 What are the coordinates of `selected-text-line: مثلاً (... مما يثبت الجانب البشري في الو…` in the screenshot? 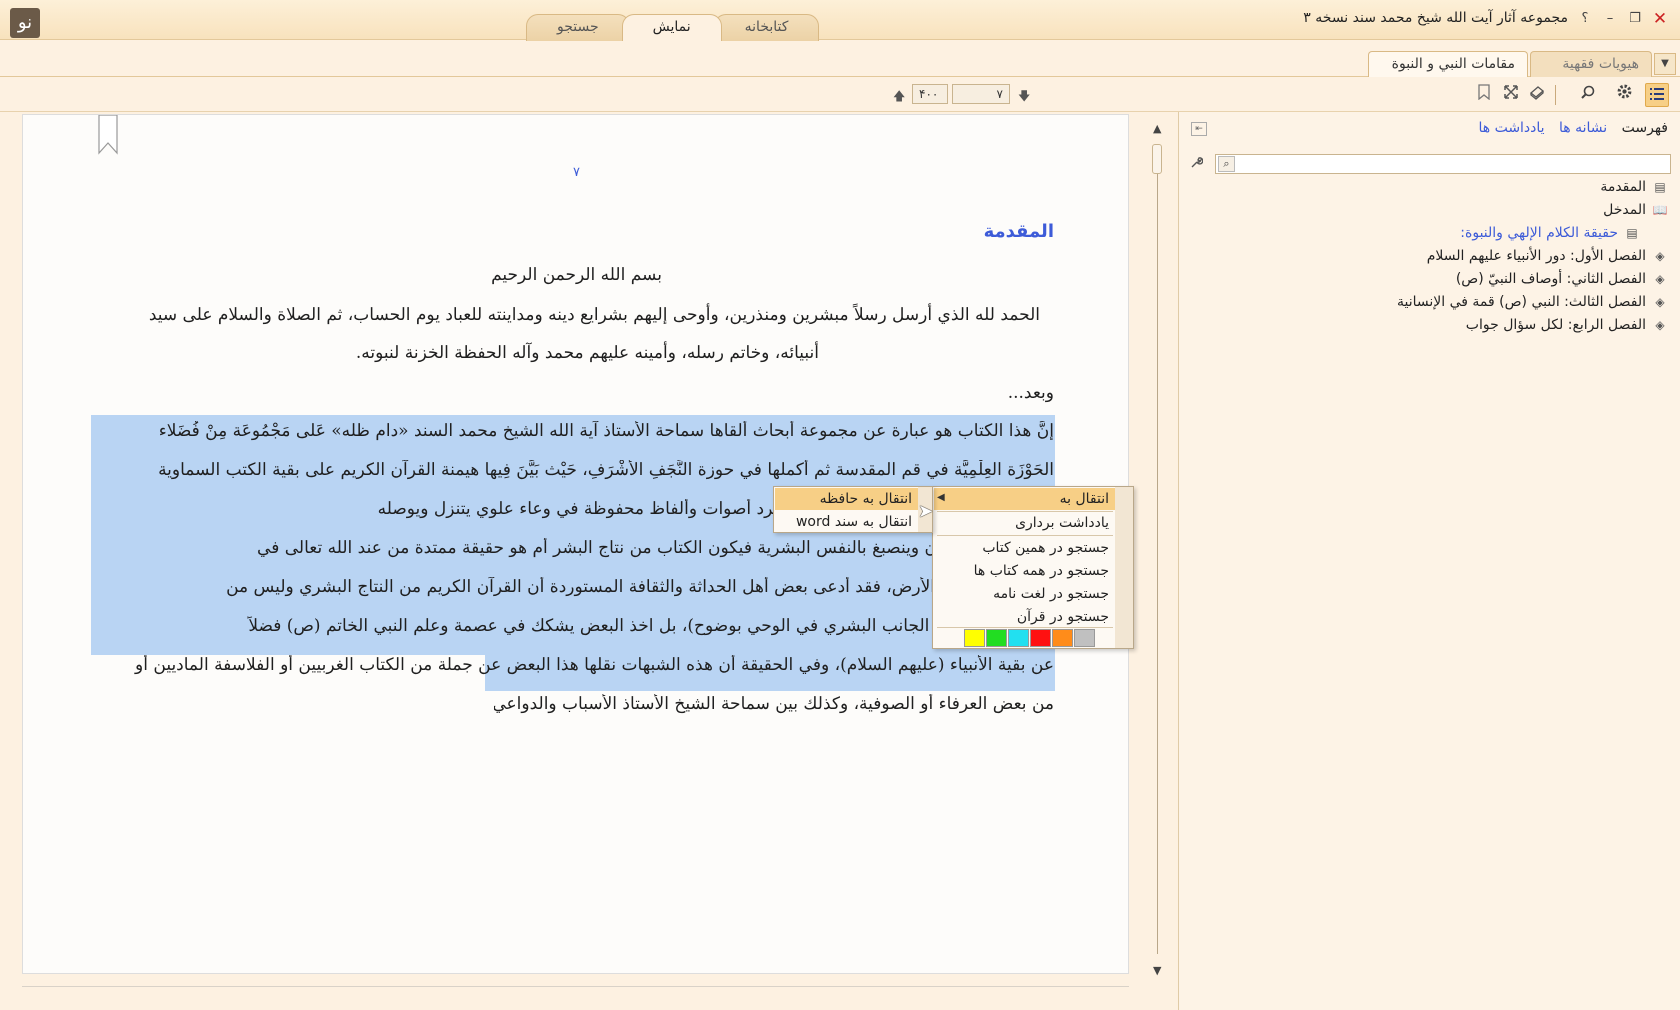 It's located at (651, 626).